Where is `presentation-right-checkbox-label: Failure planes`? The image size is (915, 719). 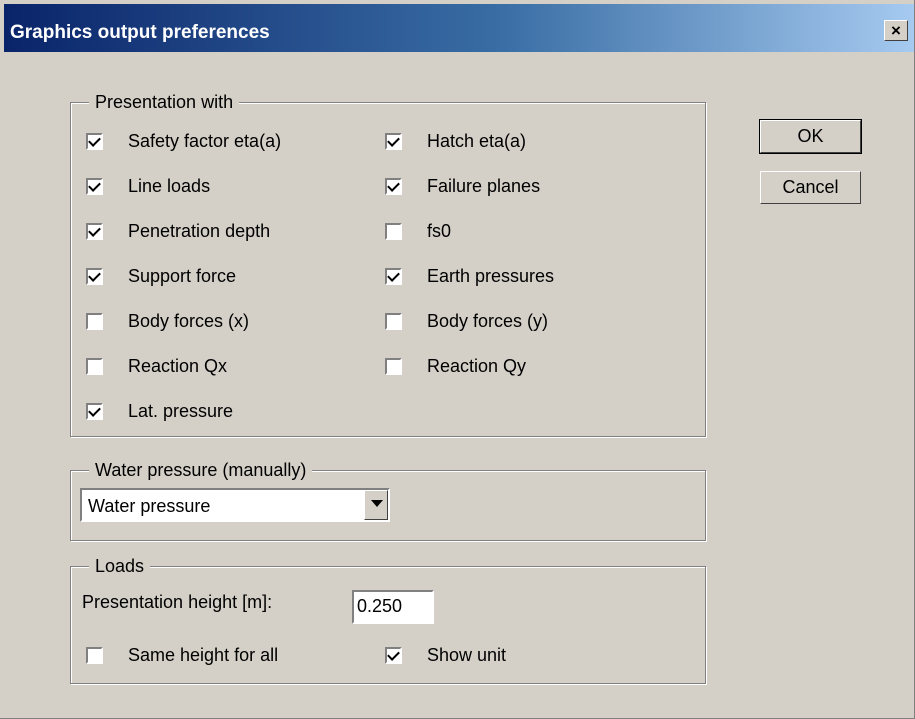 presentation-right-checkbox-label: Failure planes is located at coordinates (484, 186).